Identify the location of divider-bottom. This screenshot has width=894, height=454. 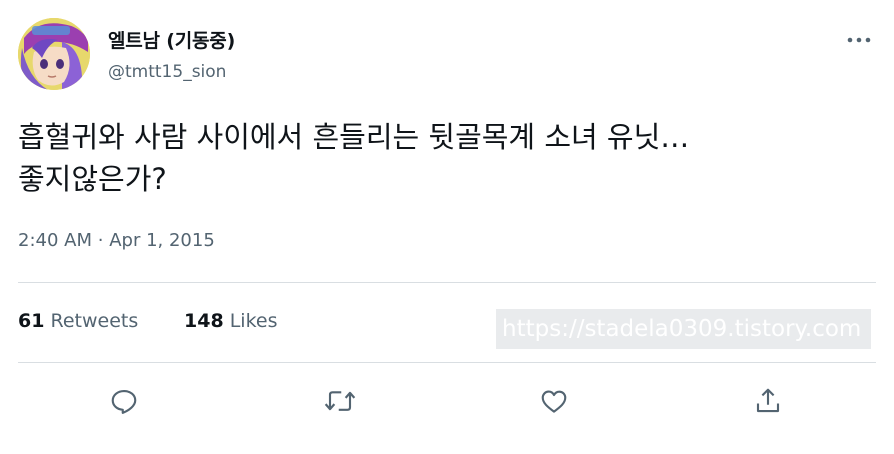
(447, 362).